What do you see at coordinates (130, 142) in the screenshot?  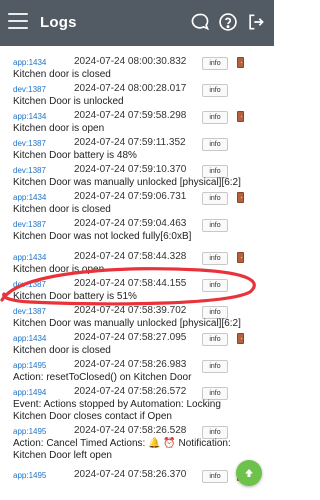 I see `log-timestamp: 2024-07-24 07:59:11.352` at bounding box center [130, 142].